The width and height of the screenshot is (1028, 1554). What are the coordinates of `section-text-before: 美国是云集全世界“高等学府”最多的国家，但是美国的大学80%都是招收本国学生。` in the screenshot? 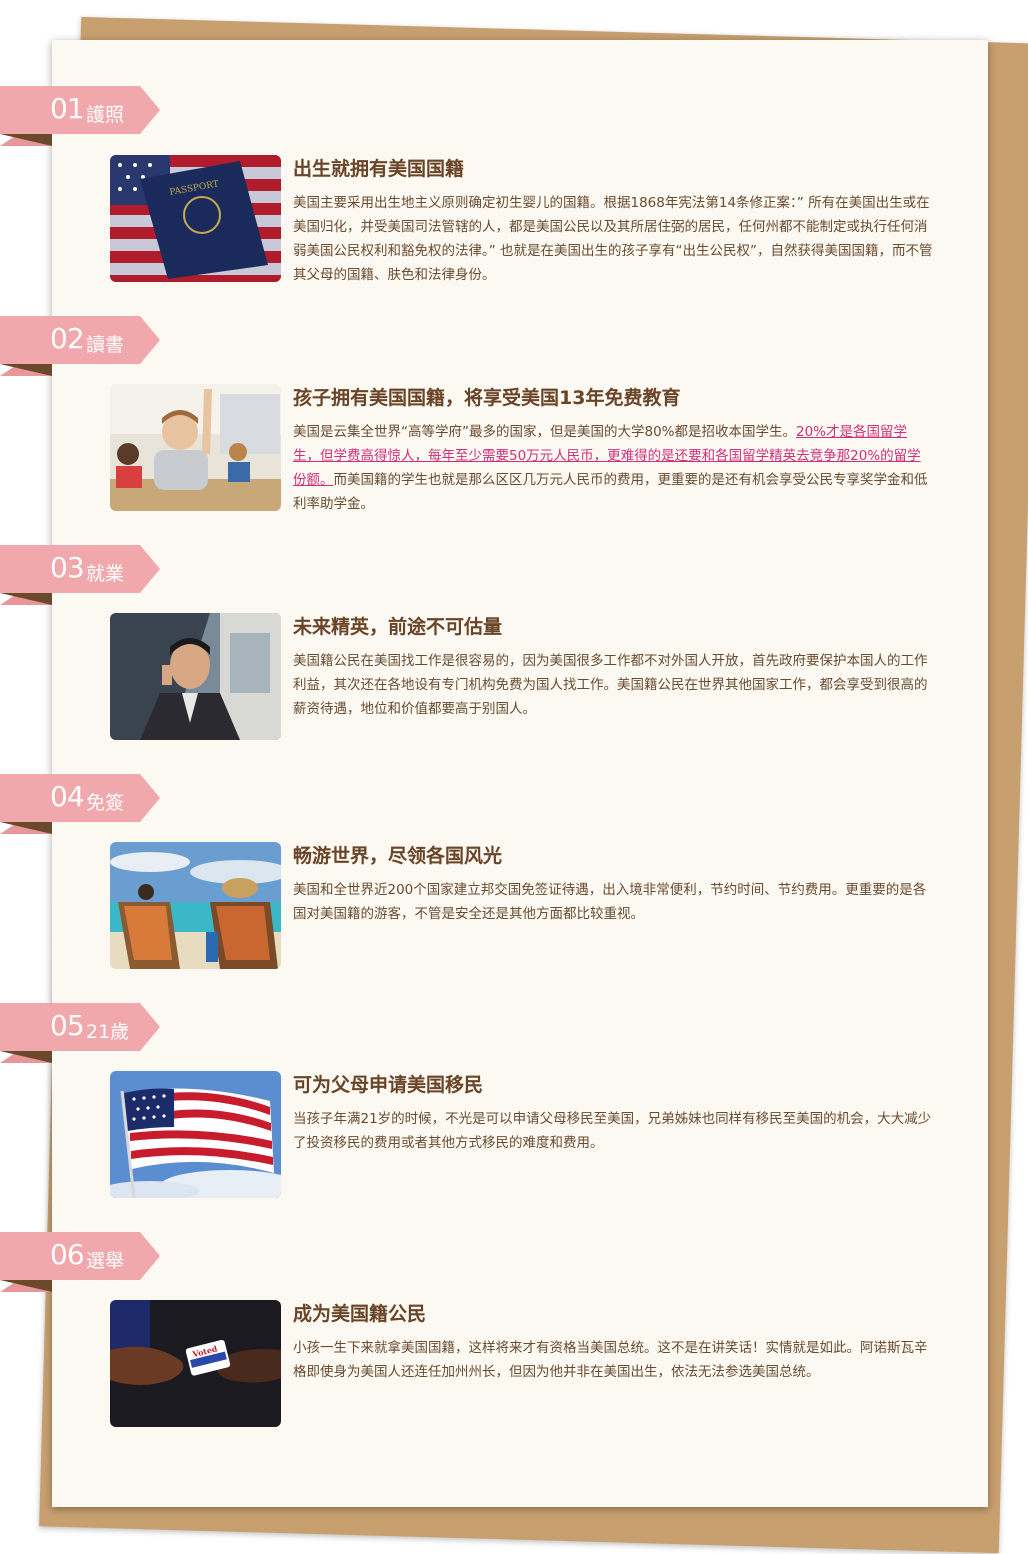 It's located at (544, 432).